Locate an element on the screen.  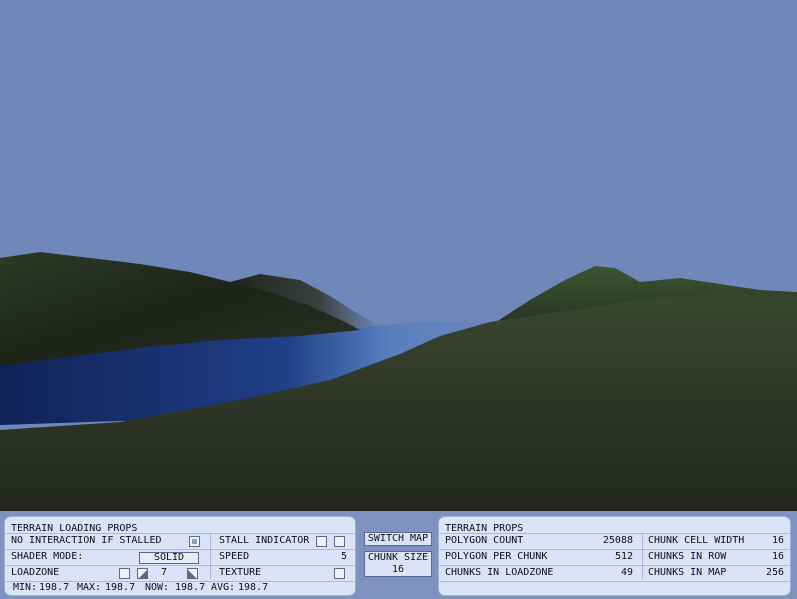
chunks-in-row-value: 16 is located at coordinates (777, 556).